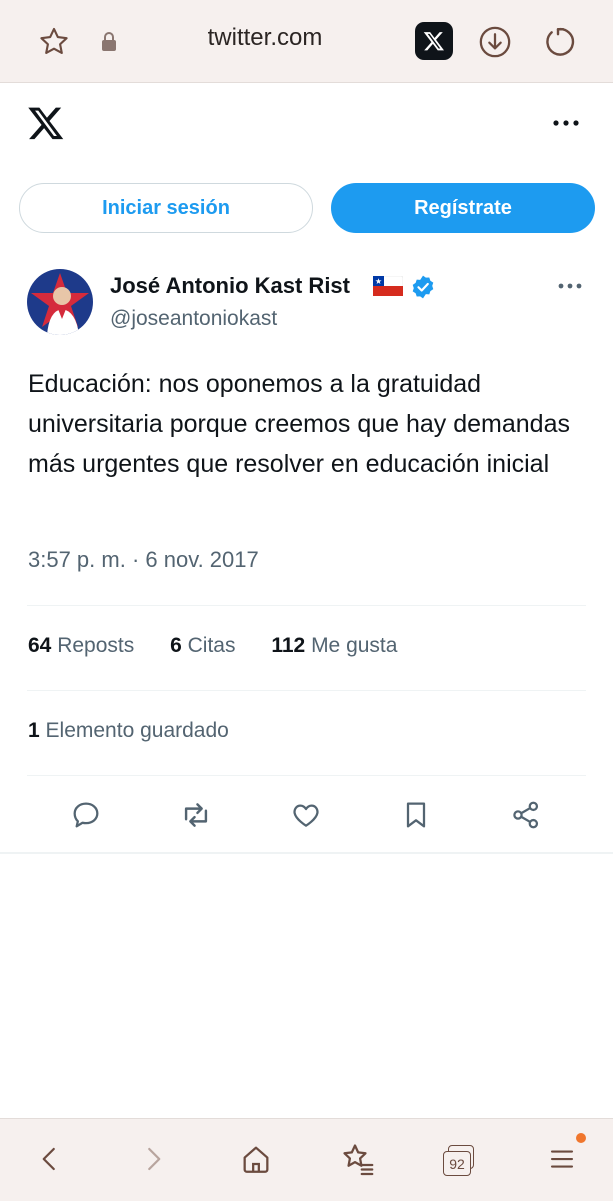 The image size is (613, 1201). I want to click on download-icon, so click(495, 42).